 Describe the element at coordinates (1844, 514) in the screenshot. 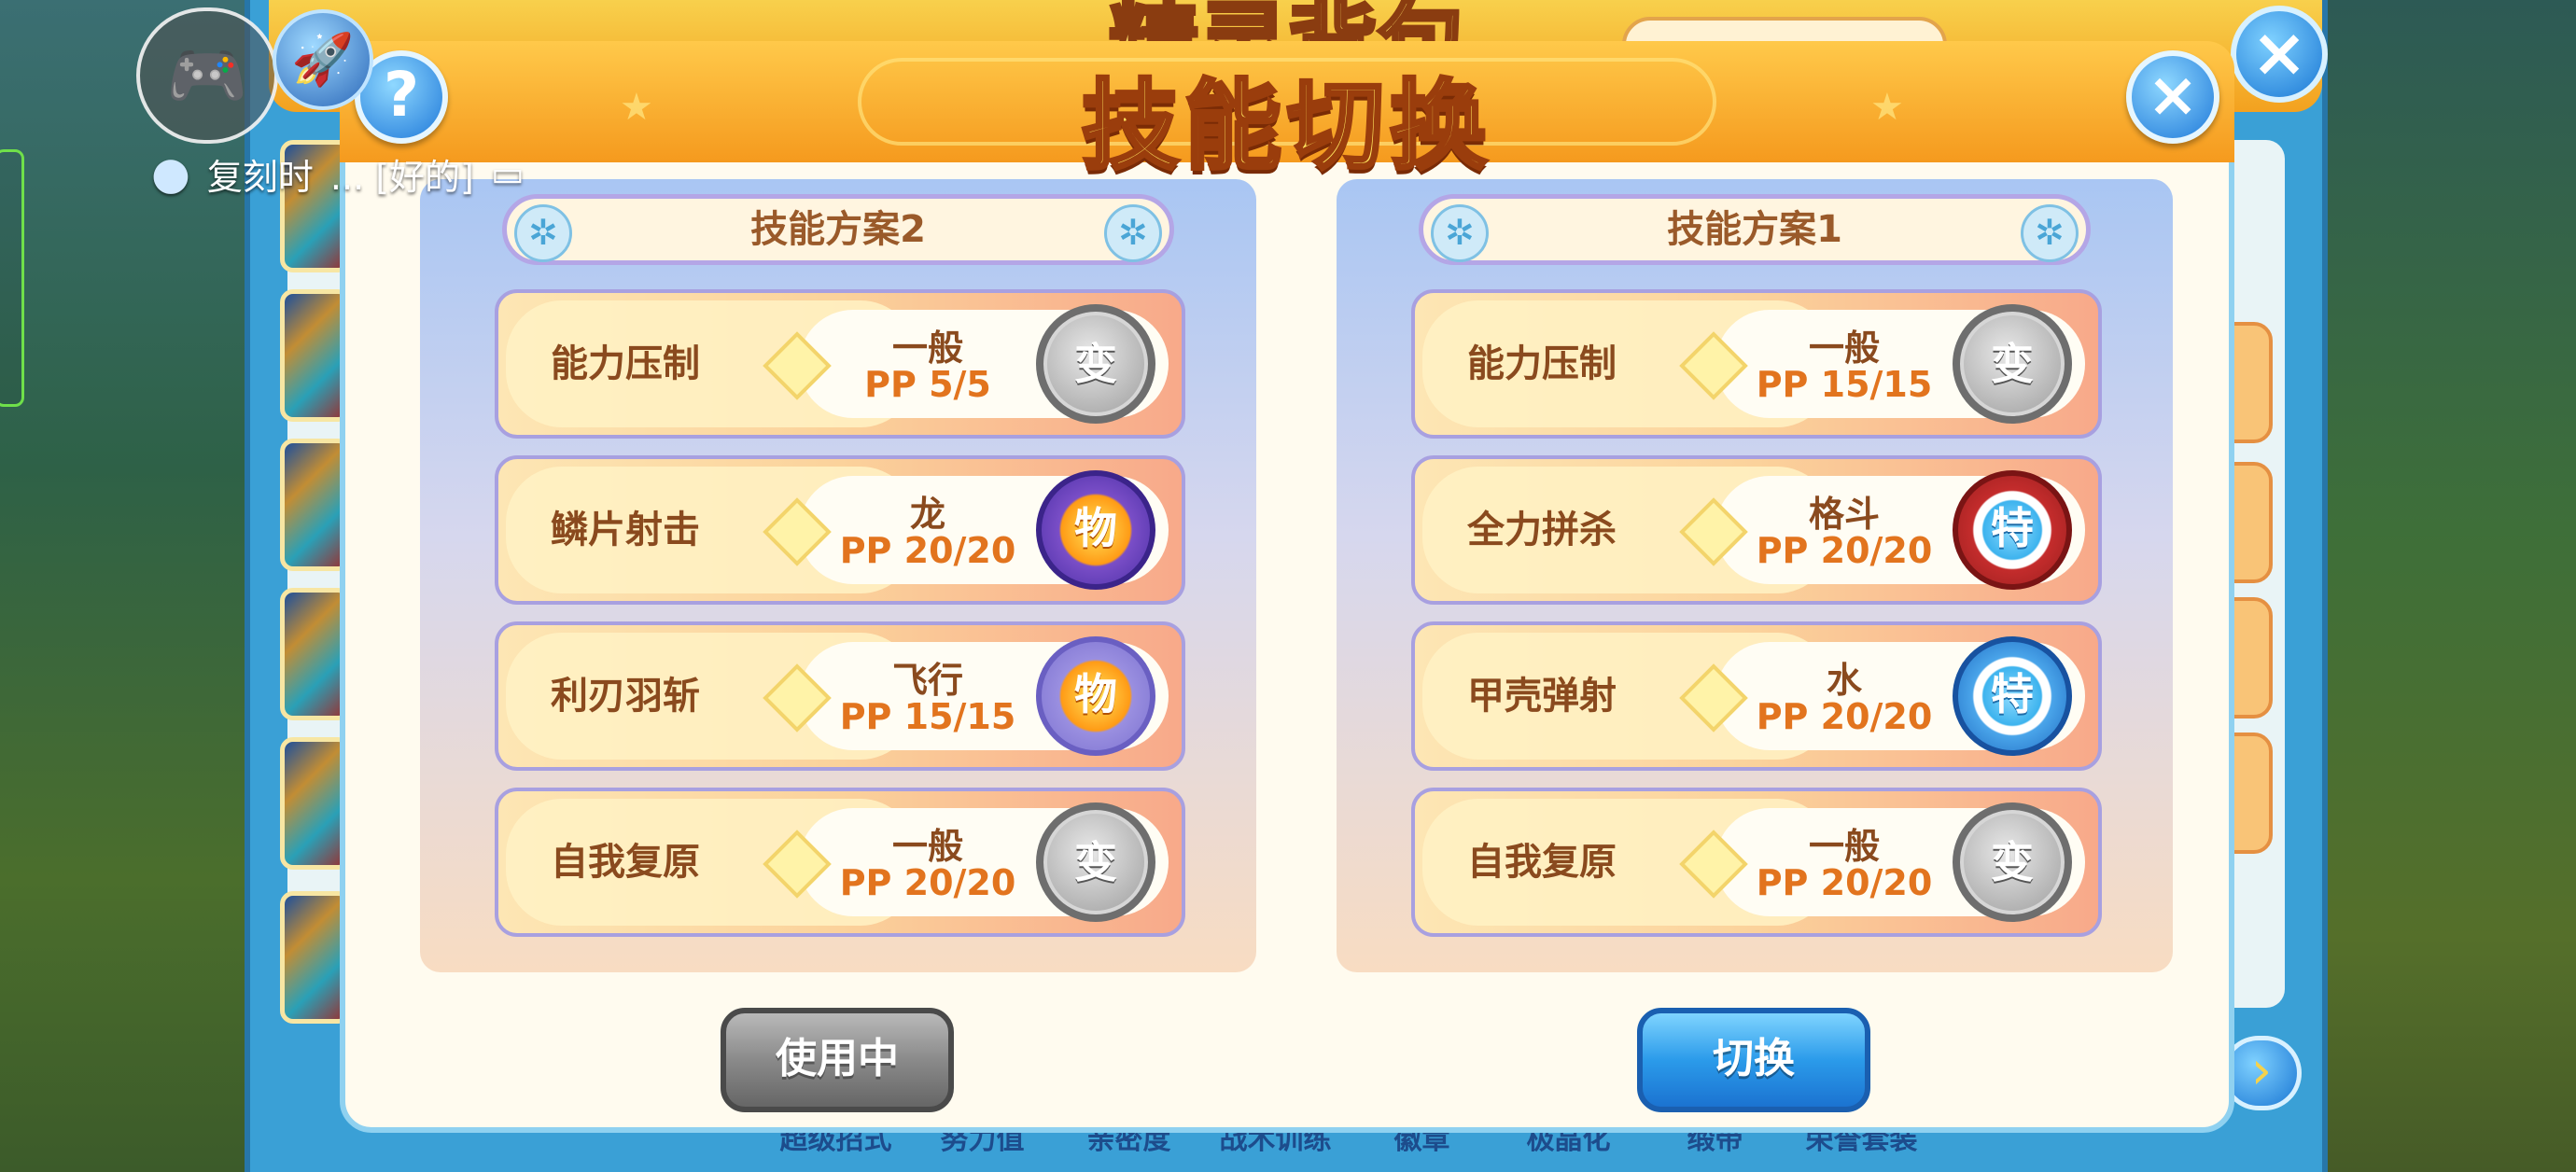

I see `skill-type: 格斗` at that location.